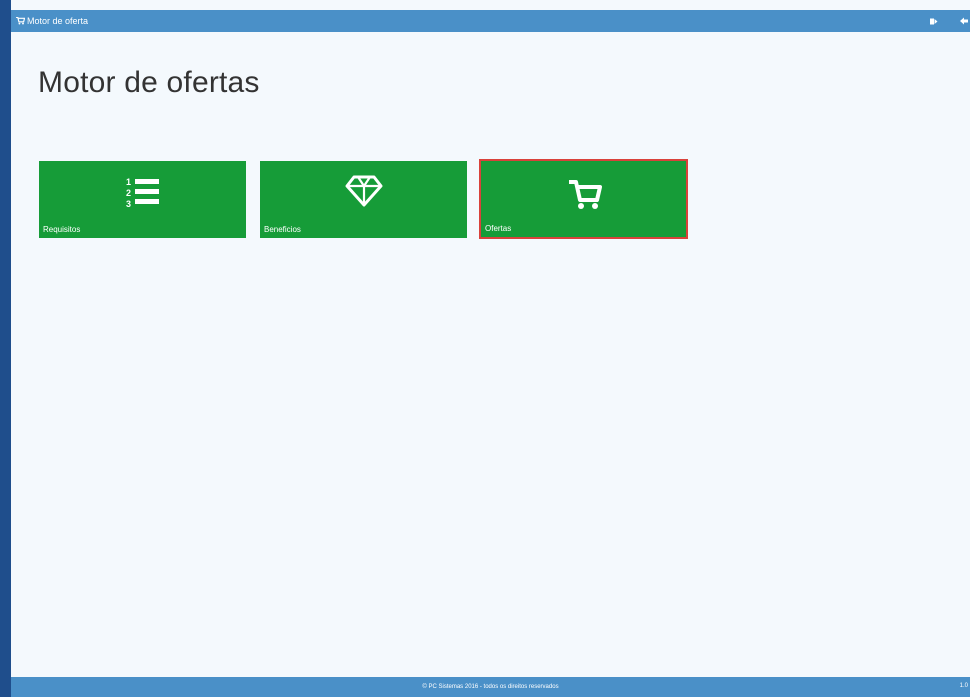  I want to click on tile-beneficios: Beneficios, so click(363, 199).